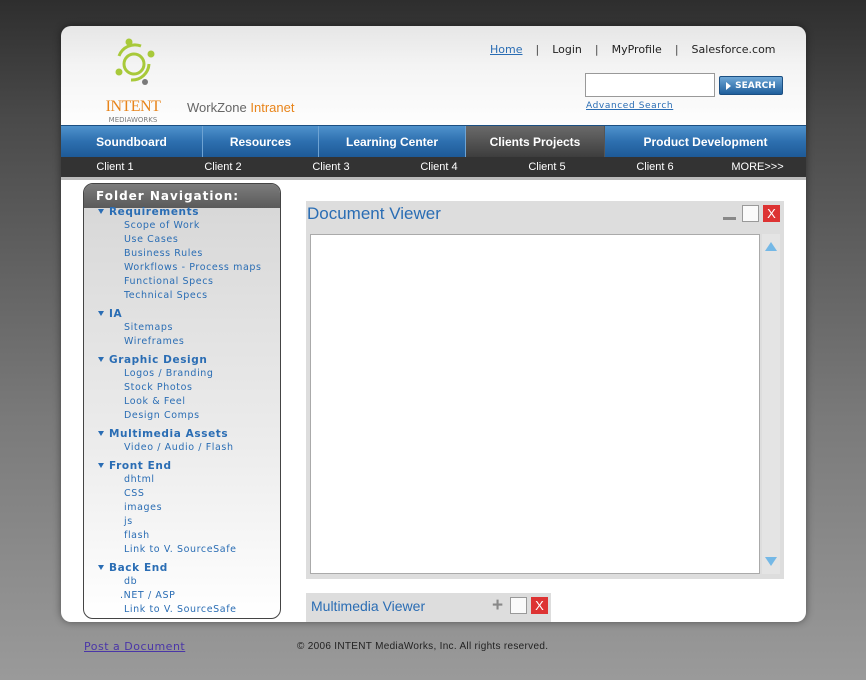  Describe the element at coordinates (331, 167) in the screenshot. I see `client-link-3: Client 3` at that location.